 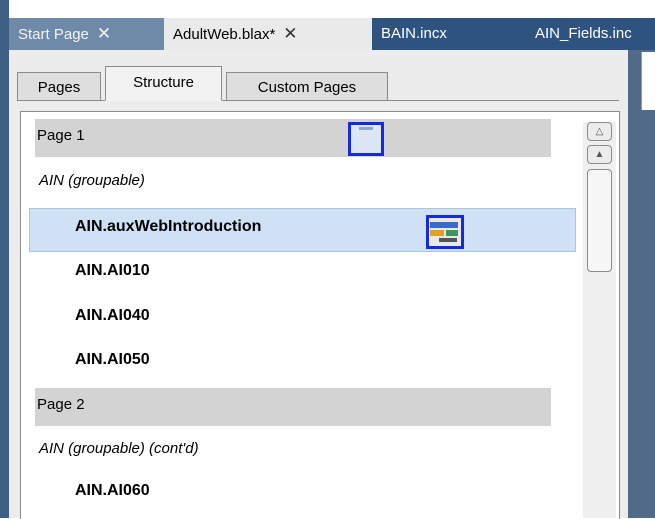 I want to click on page-label: Page 1, so click(x=61, y=135).